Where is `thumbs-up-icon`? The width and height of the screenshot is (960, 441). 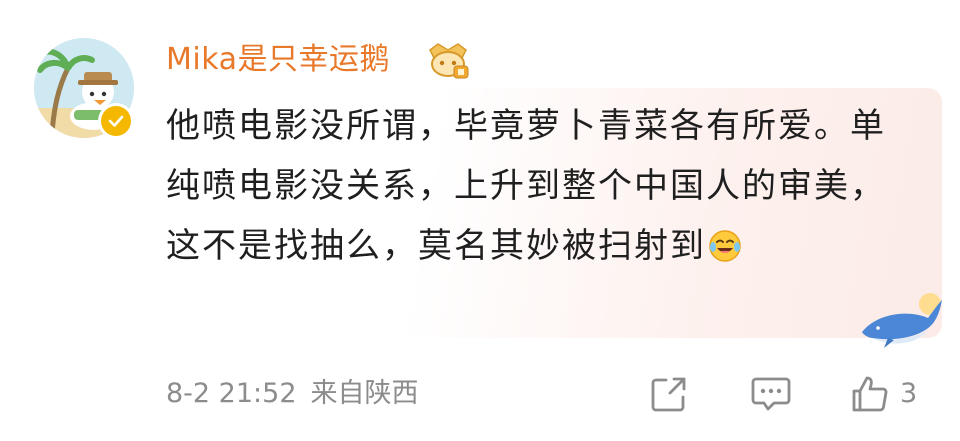
thumbs-up-icon is located at coordinates (870, 394).